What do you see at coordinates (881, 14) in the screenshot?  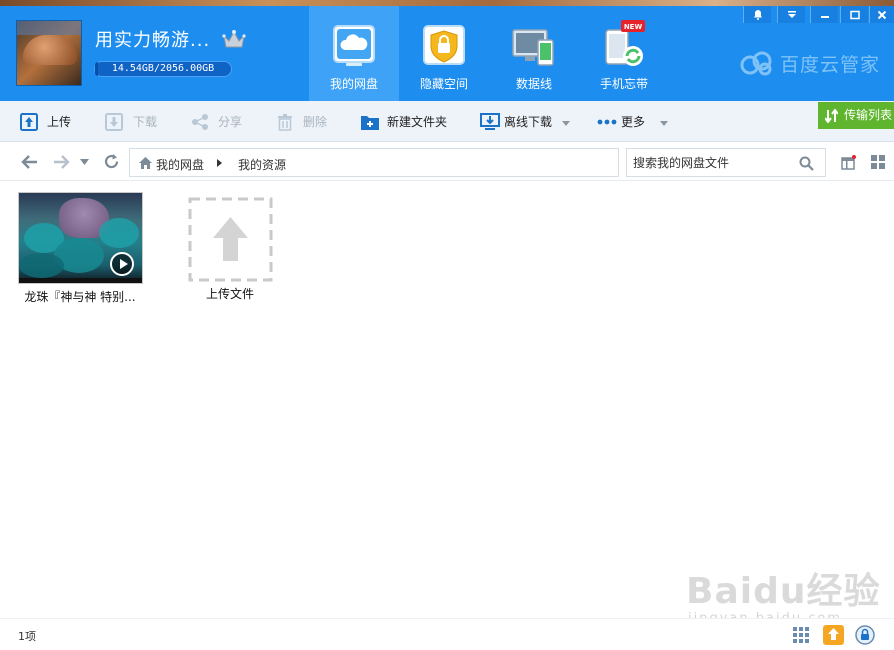 I see `close-icon` at bounding box center [881, 14].